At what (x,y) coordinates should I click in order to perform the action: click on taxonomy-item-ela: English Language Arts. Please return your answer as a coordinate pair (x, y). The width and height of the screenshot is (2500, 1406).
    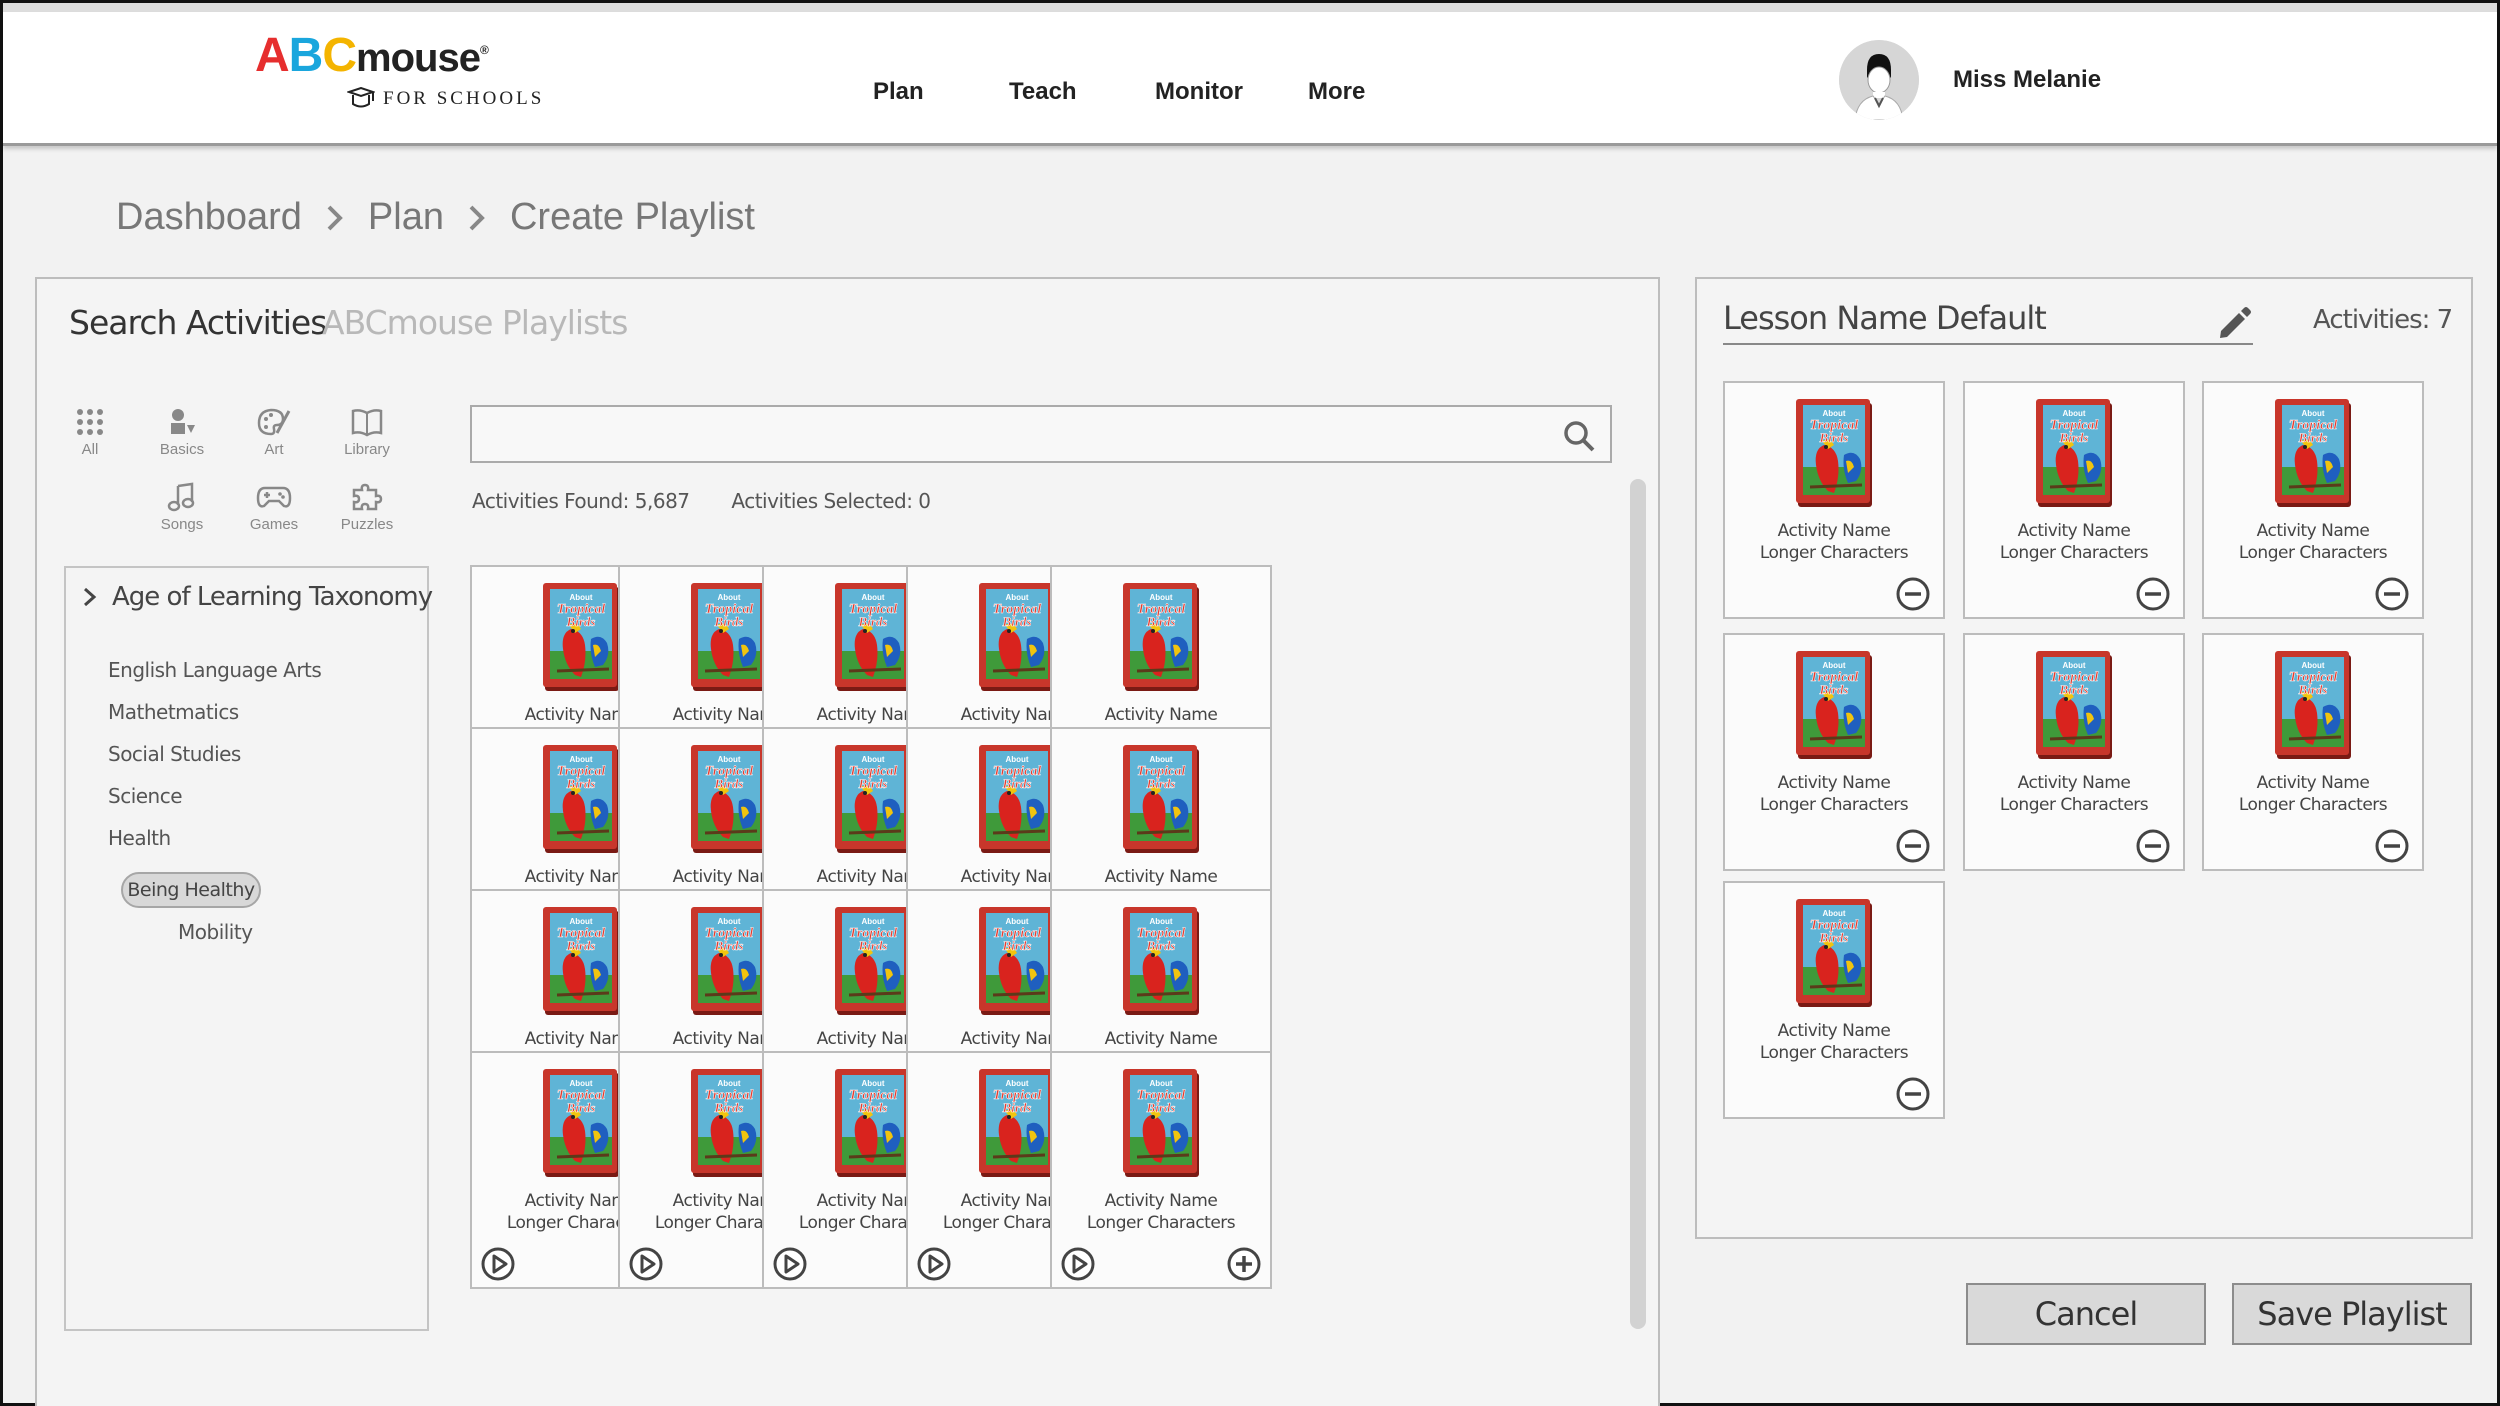
    Looking at the image, I should click on (215, 670).